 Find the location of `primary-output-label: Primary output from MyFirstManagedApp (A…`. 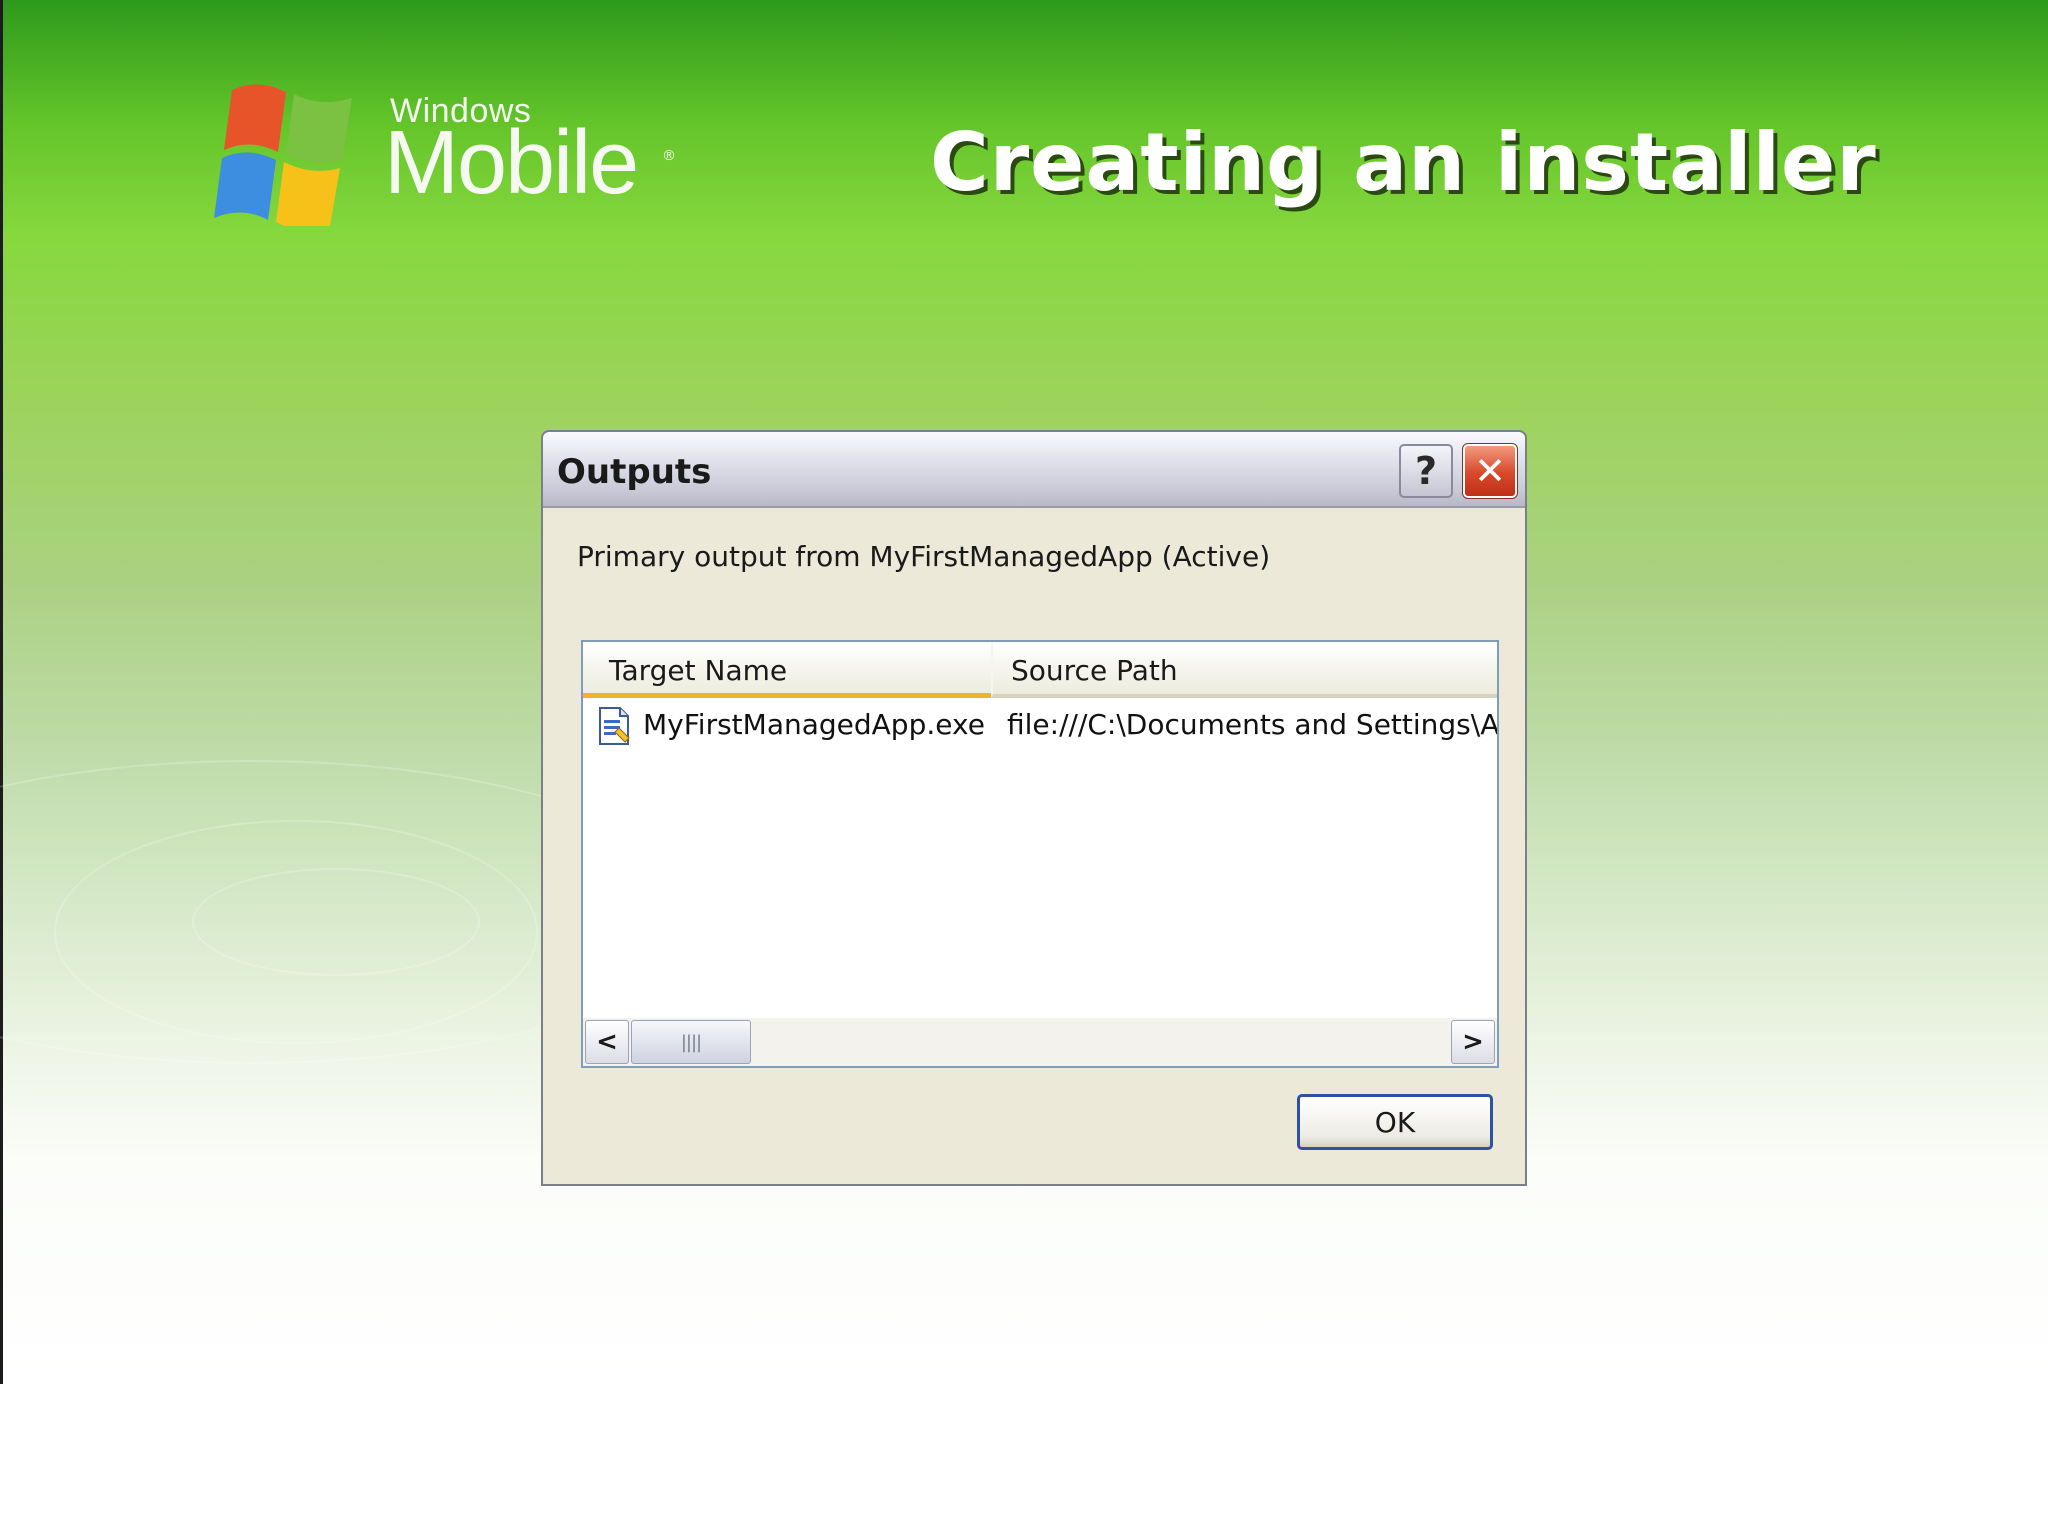

primary-output-label: Primary output from MyFirstManagedApp (A… is located at coordinates (924, 556).